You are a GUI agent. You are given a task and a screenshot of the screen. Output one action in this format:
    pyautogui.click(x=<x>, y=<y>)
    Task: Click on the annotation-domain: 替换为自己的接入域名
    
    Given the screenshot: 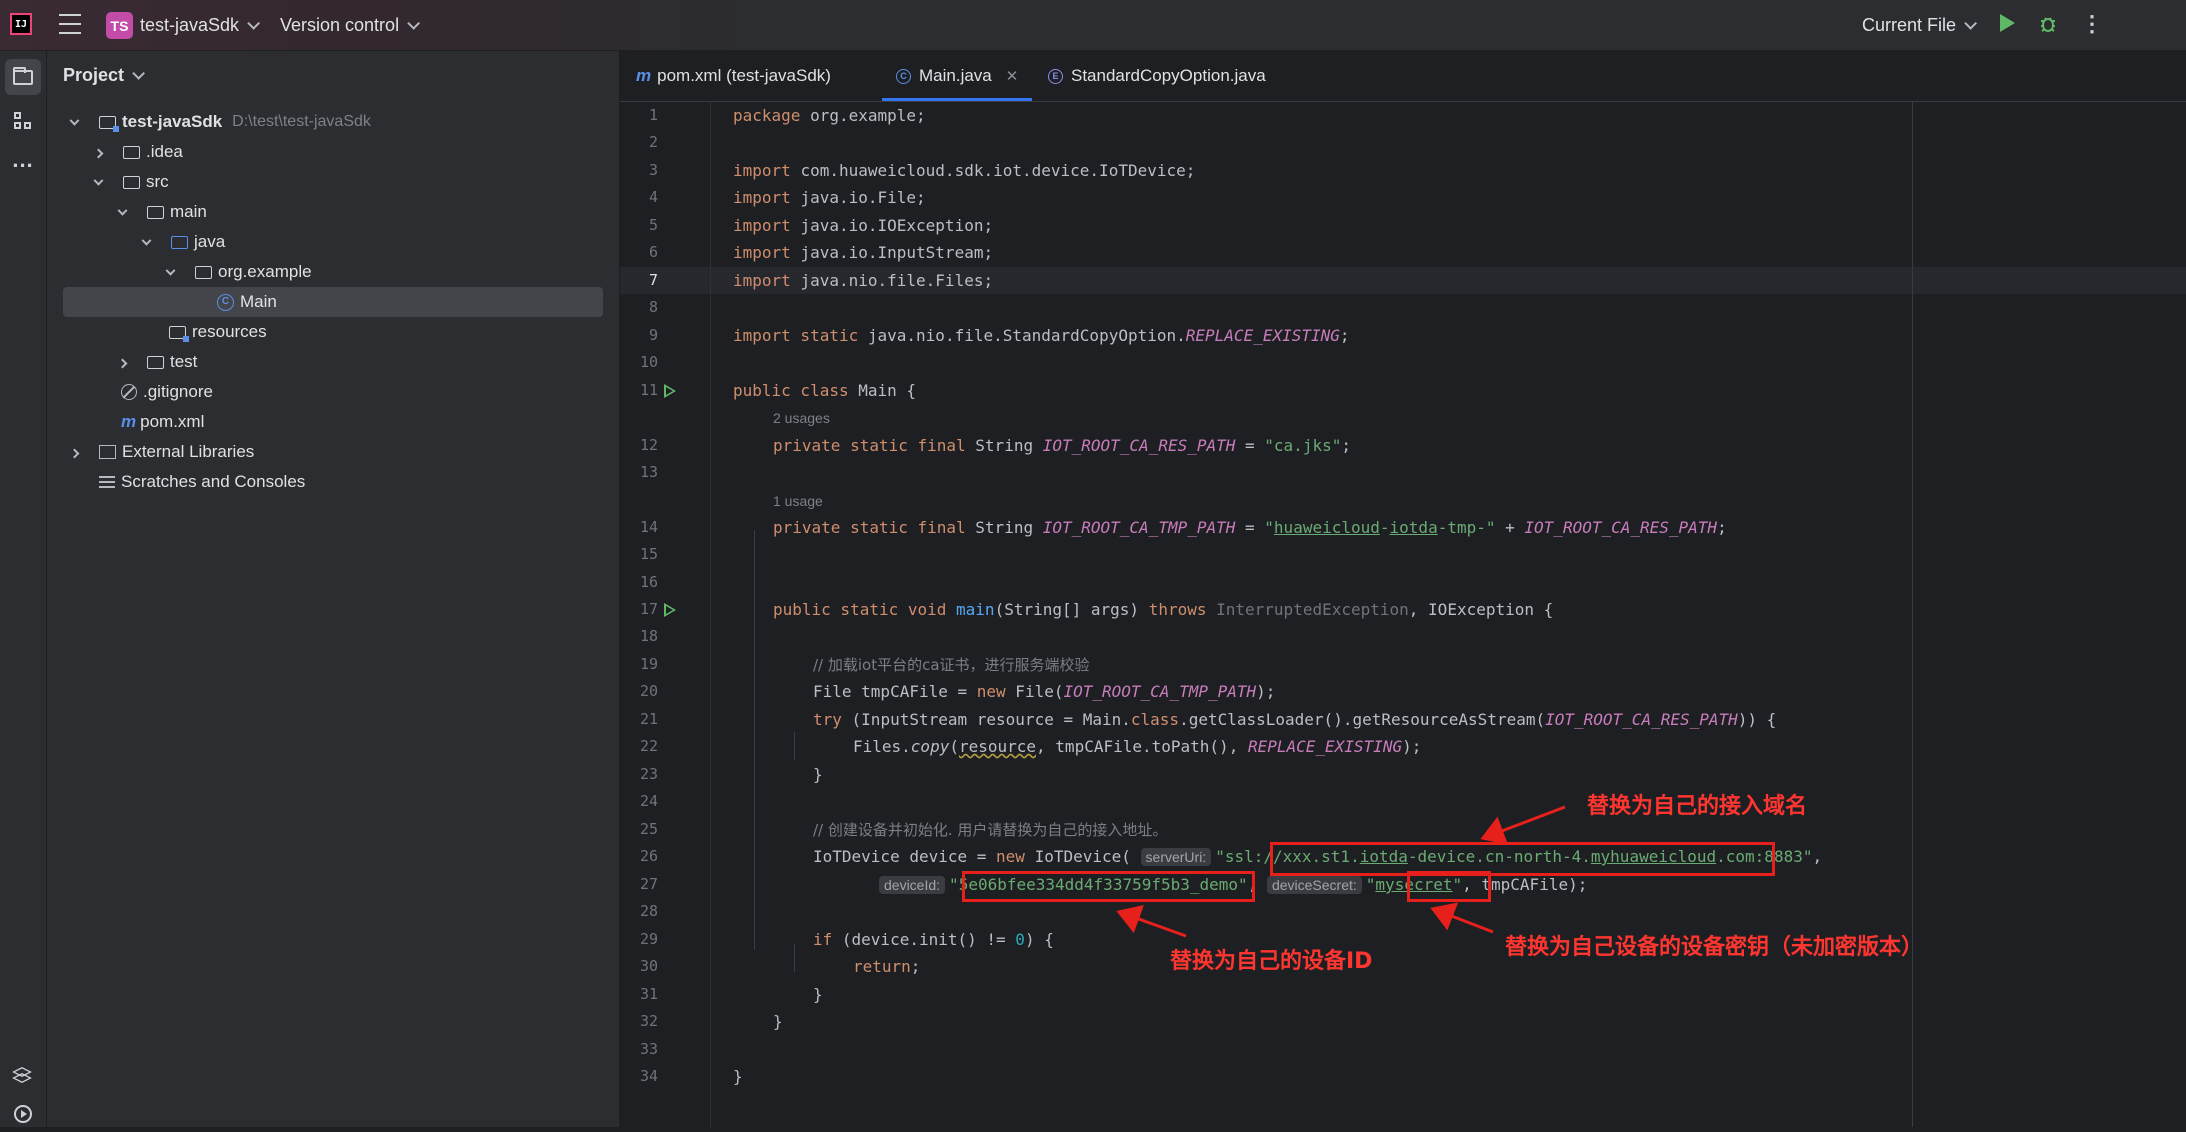 What is the action you would take?
    pyautogui.click(x=1697, y=806)
    